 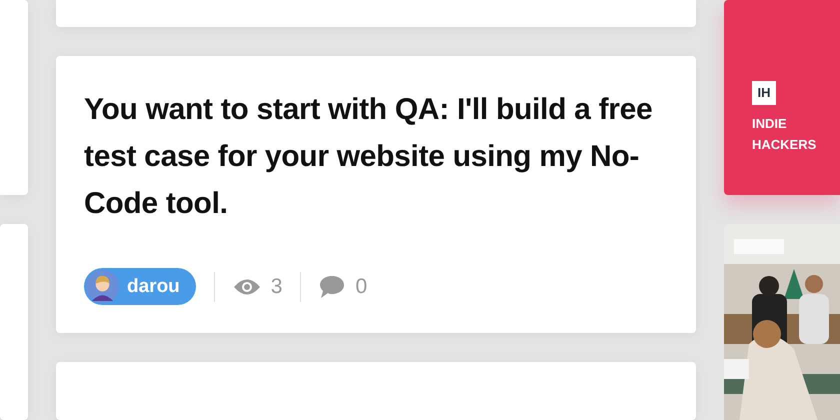 What do you see at coordinates (102, 286) in the screenshot?
I see `avatar-icon` at bounding box center [102, 286].